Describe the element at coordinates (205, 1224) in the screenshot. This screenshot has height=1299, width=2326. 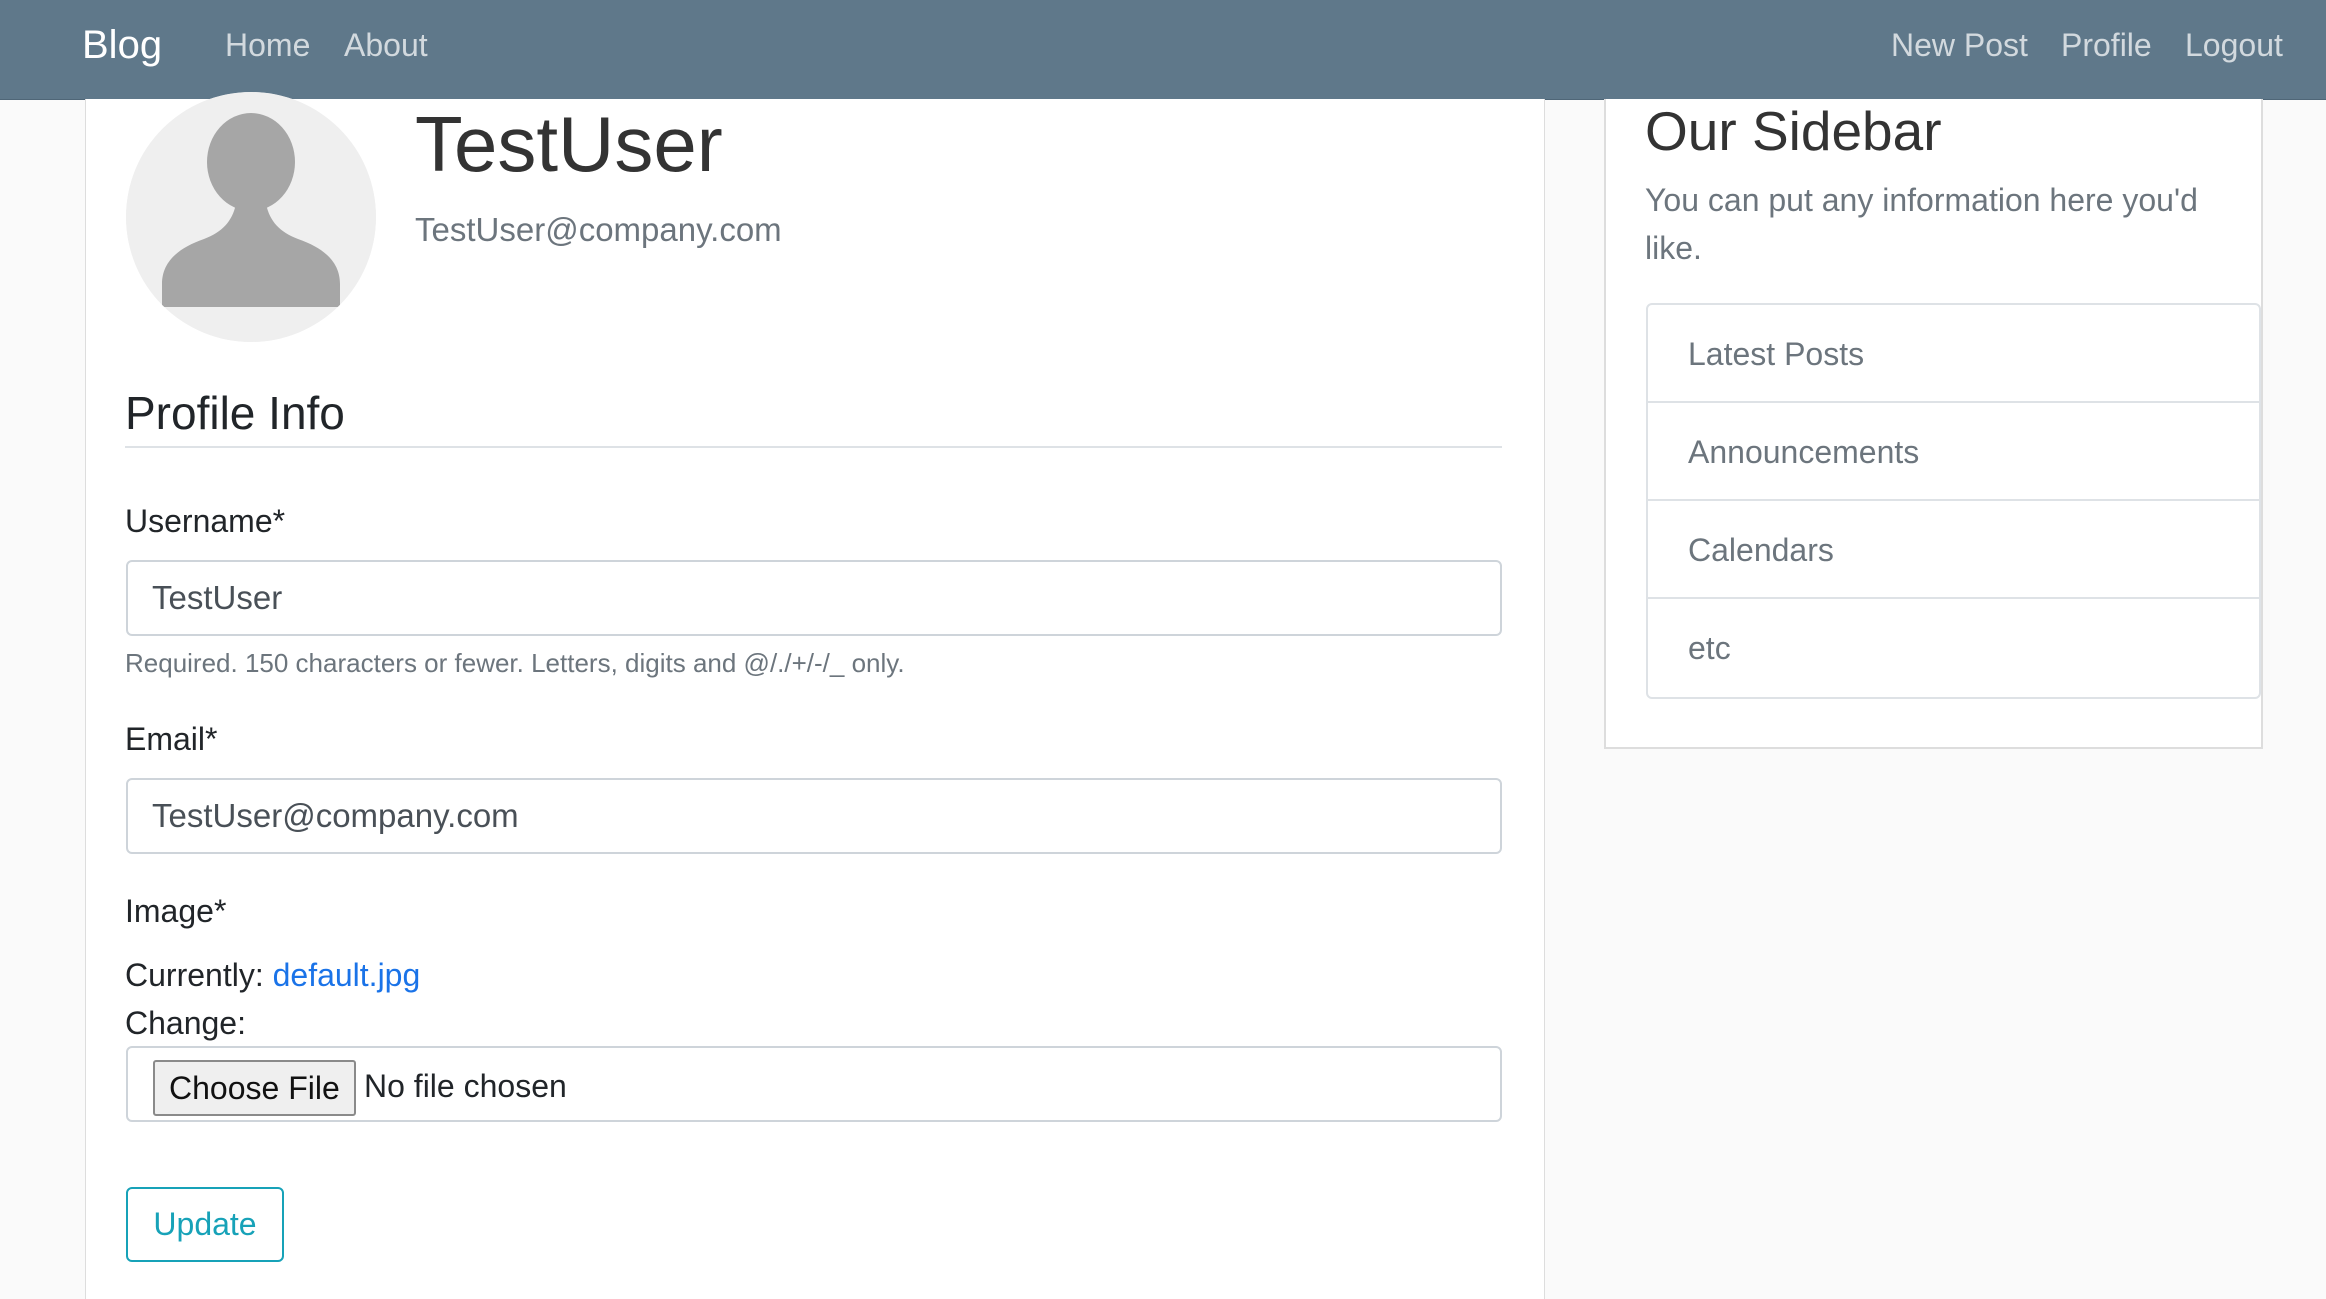
I see `update-button: Update` at that location.